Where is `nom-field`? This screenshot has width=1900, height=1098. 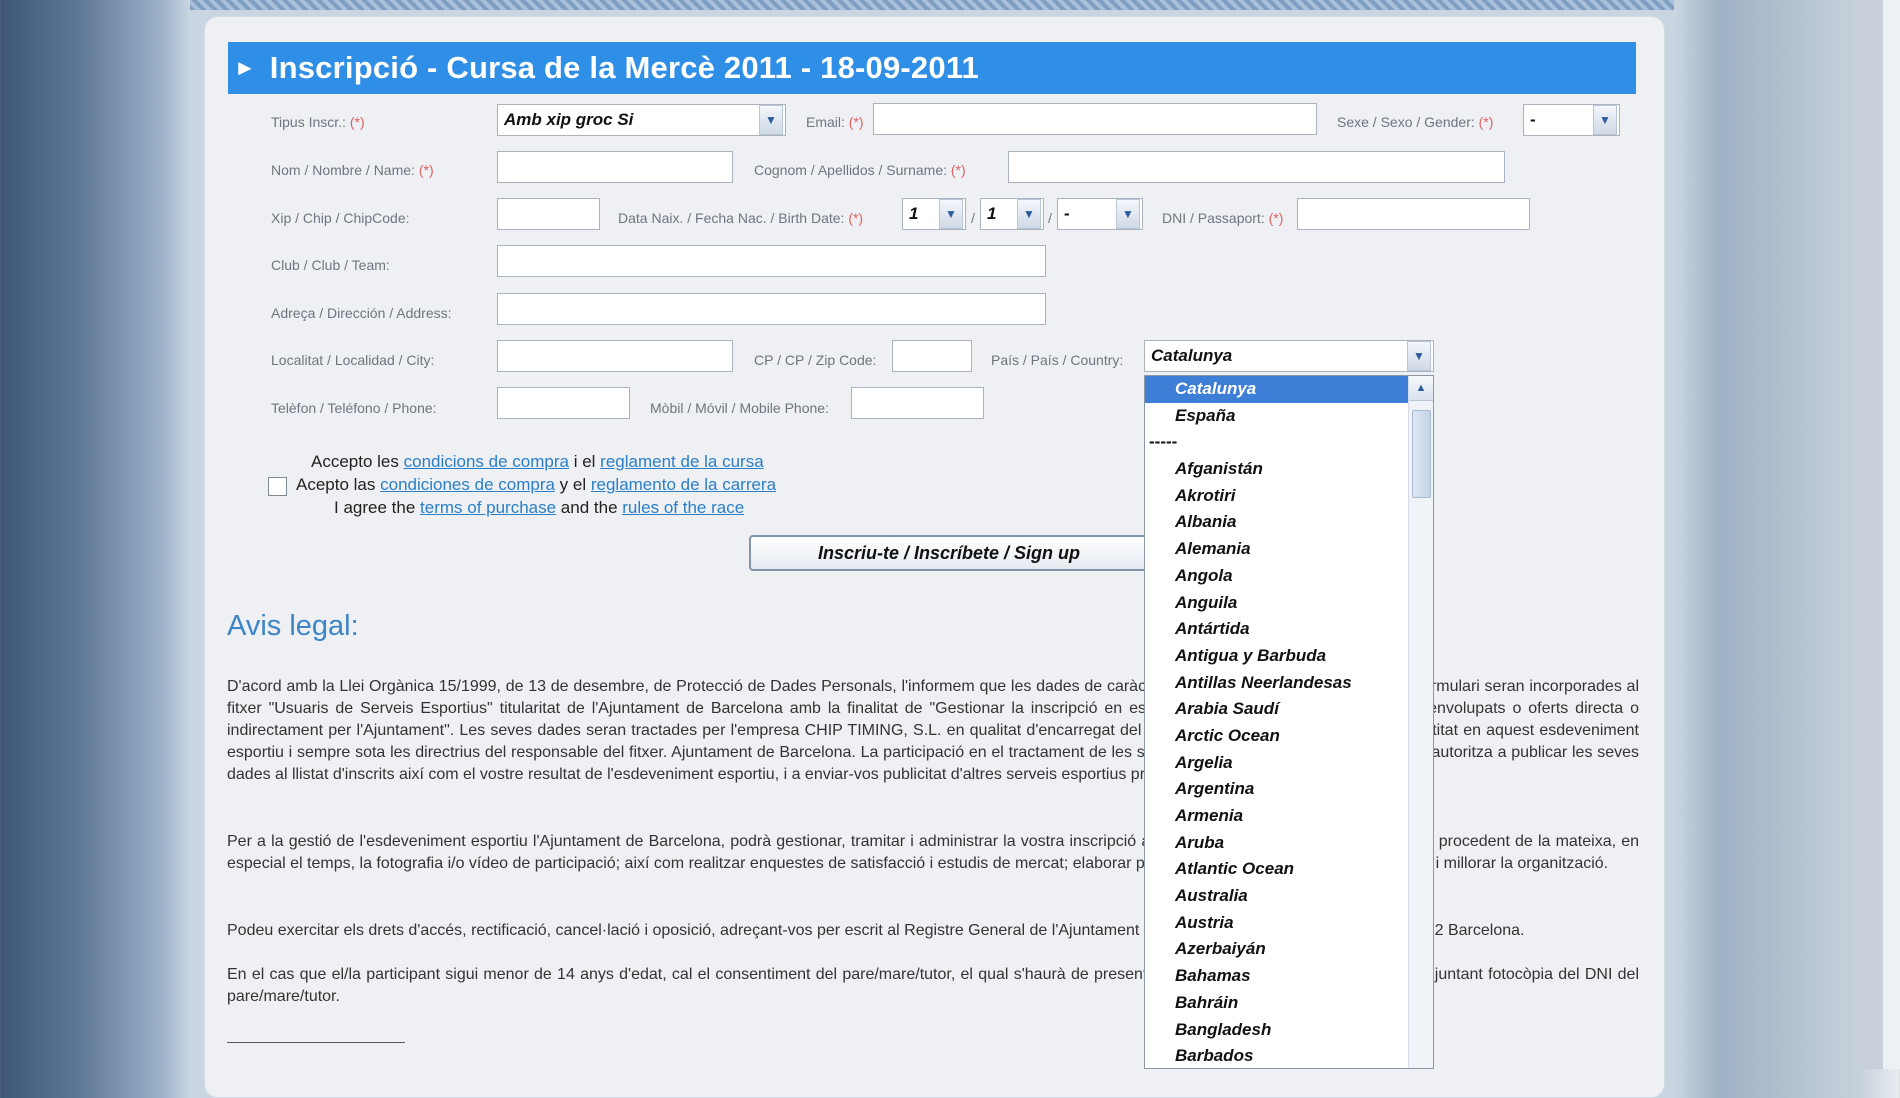
nom-field is located at coordinates (615, 167).